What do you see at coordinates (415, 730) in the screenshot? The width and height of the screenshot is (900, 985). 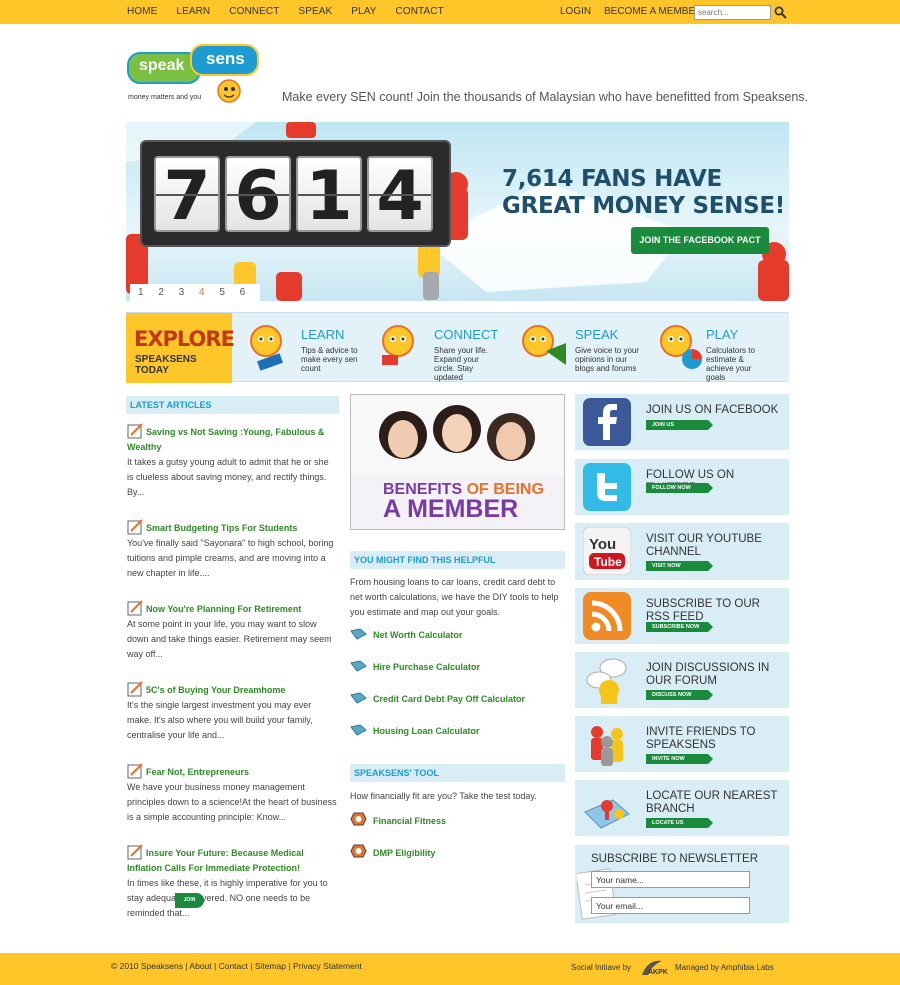 I see `calculator-link: Housing Loan Calculator` at bounding box center [415, 730].